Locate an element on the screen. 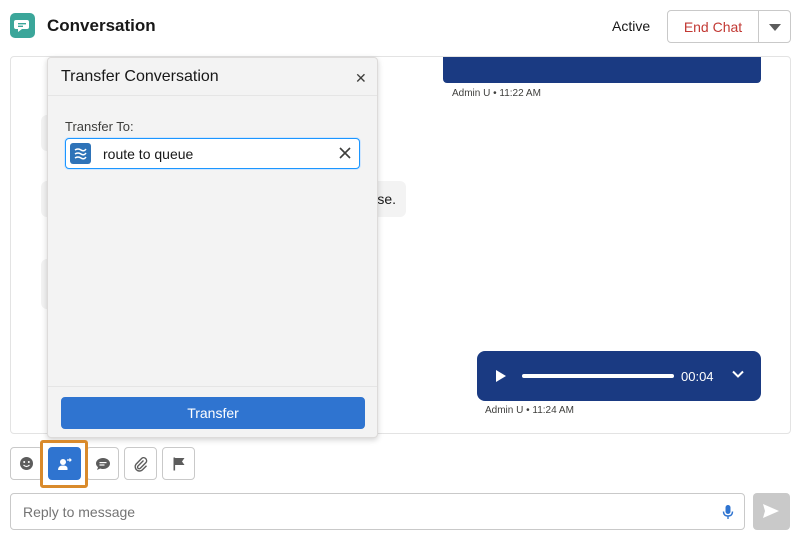 Image resolution: width=800 pixels, height=542 pixels. quick-text-button is located at coordinates (102, 463).